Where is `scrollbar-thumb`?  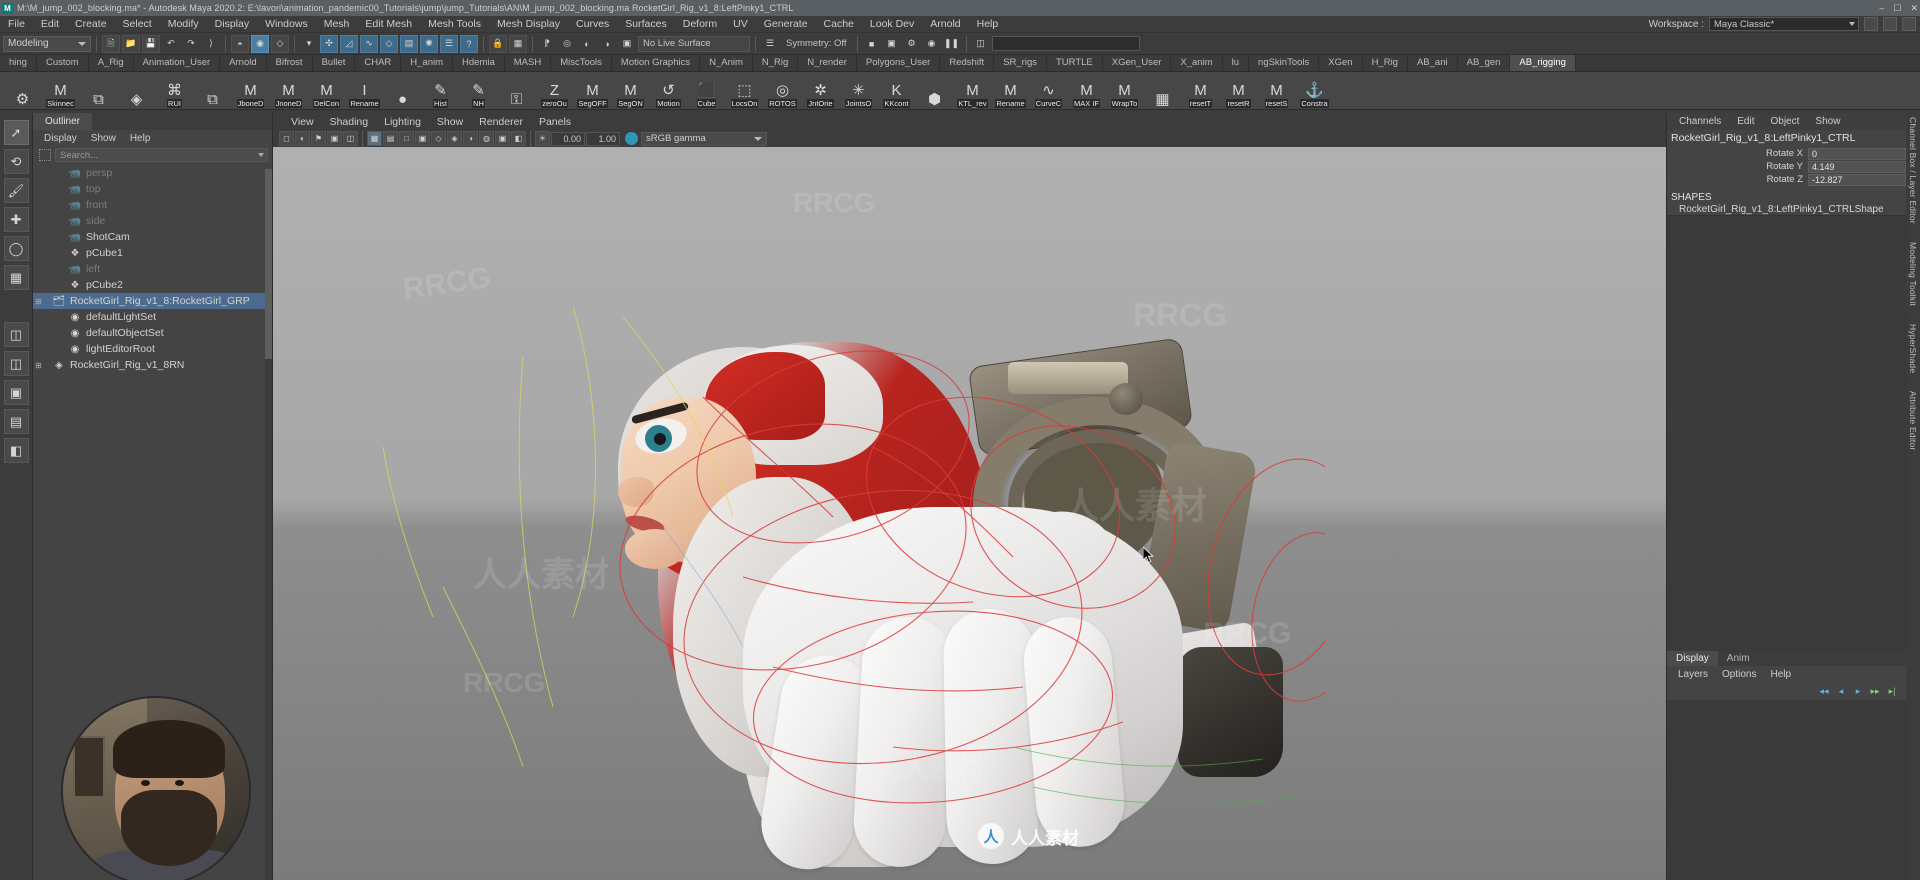
scrollbar-thumb is located at coordinates (268, 264).